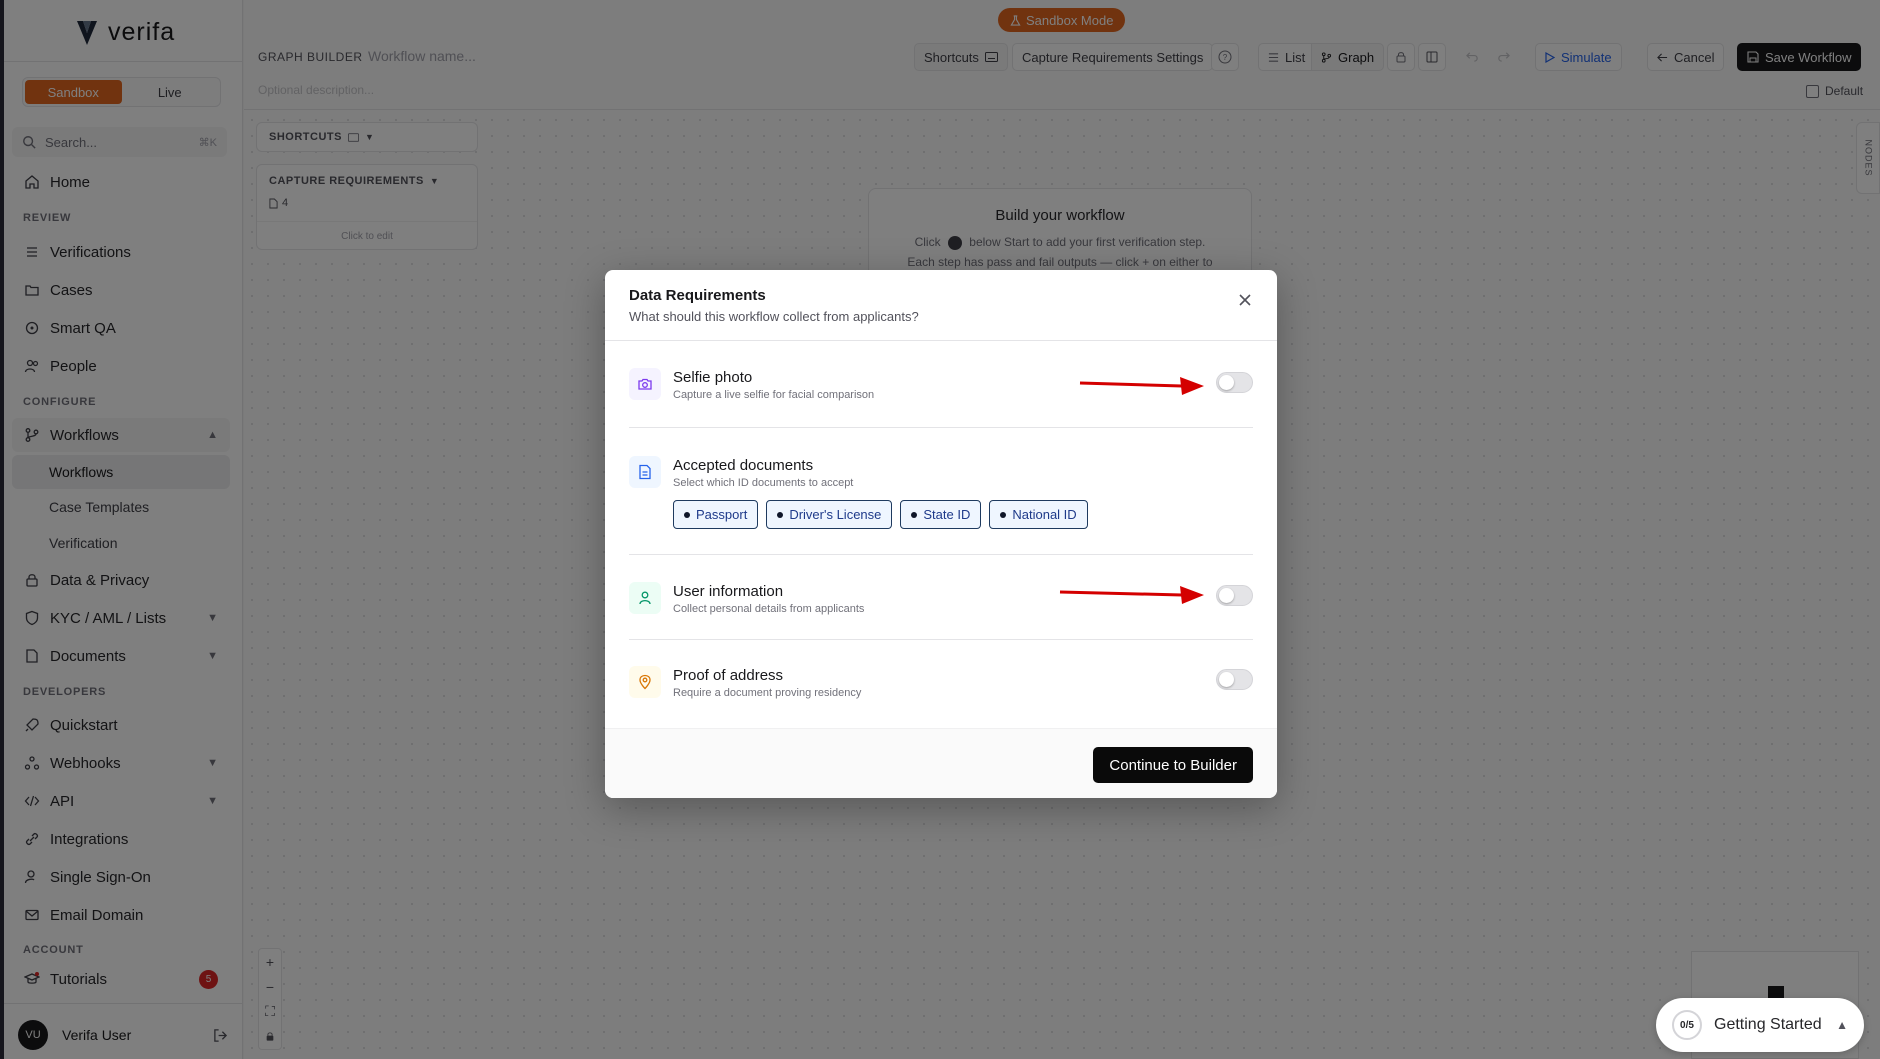 This screenshot has width=1880, height=1059. I want to click on selfie-toggle, so click(1234, 382).